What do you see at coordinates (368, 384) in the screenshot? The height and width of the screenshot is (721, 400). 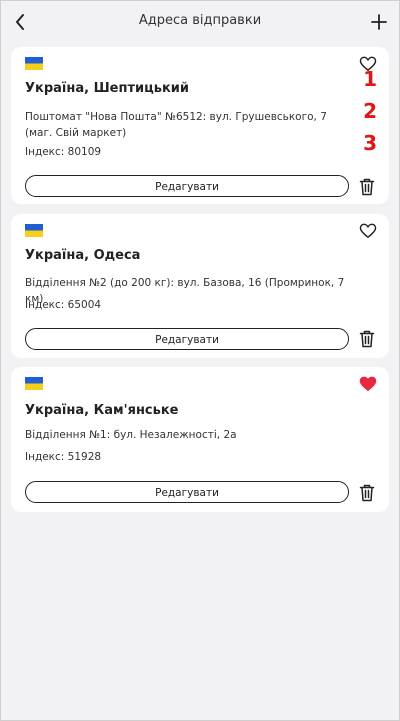 I see `heart-filled-icon` at bounding box center [368, 384].